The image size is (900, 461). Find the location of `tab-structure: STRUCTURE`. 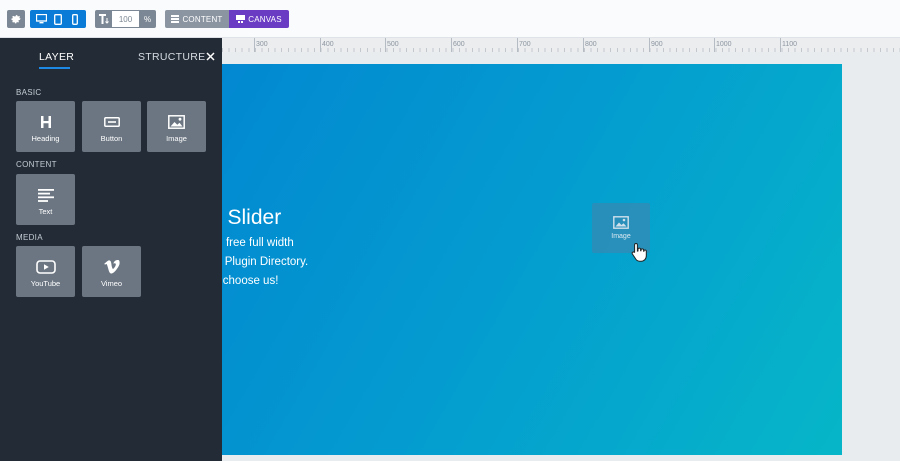

tab-structure: STRUCTURE is located at coordinates (171, 57).